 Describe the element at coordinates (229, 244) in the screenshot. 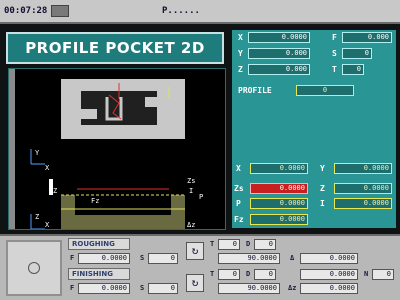

I see `roughing-t-value: 0` at that location.